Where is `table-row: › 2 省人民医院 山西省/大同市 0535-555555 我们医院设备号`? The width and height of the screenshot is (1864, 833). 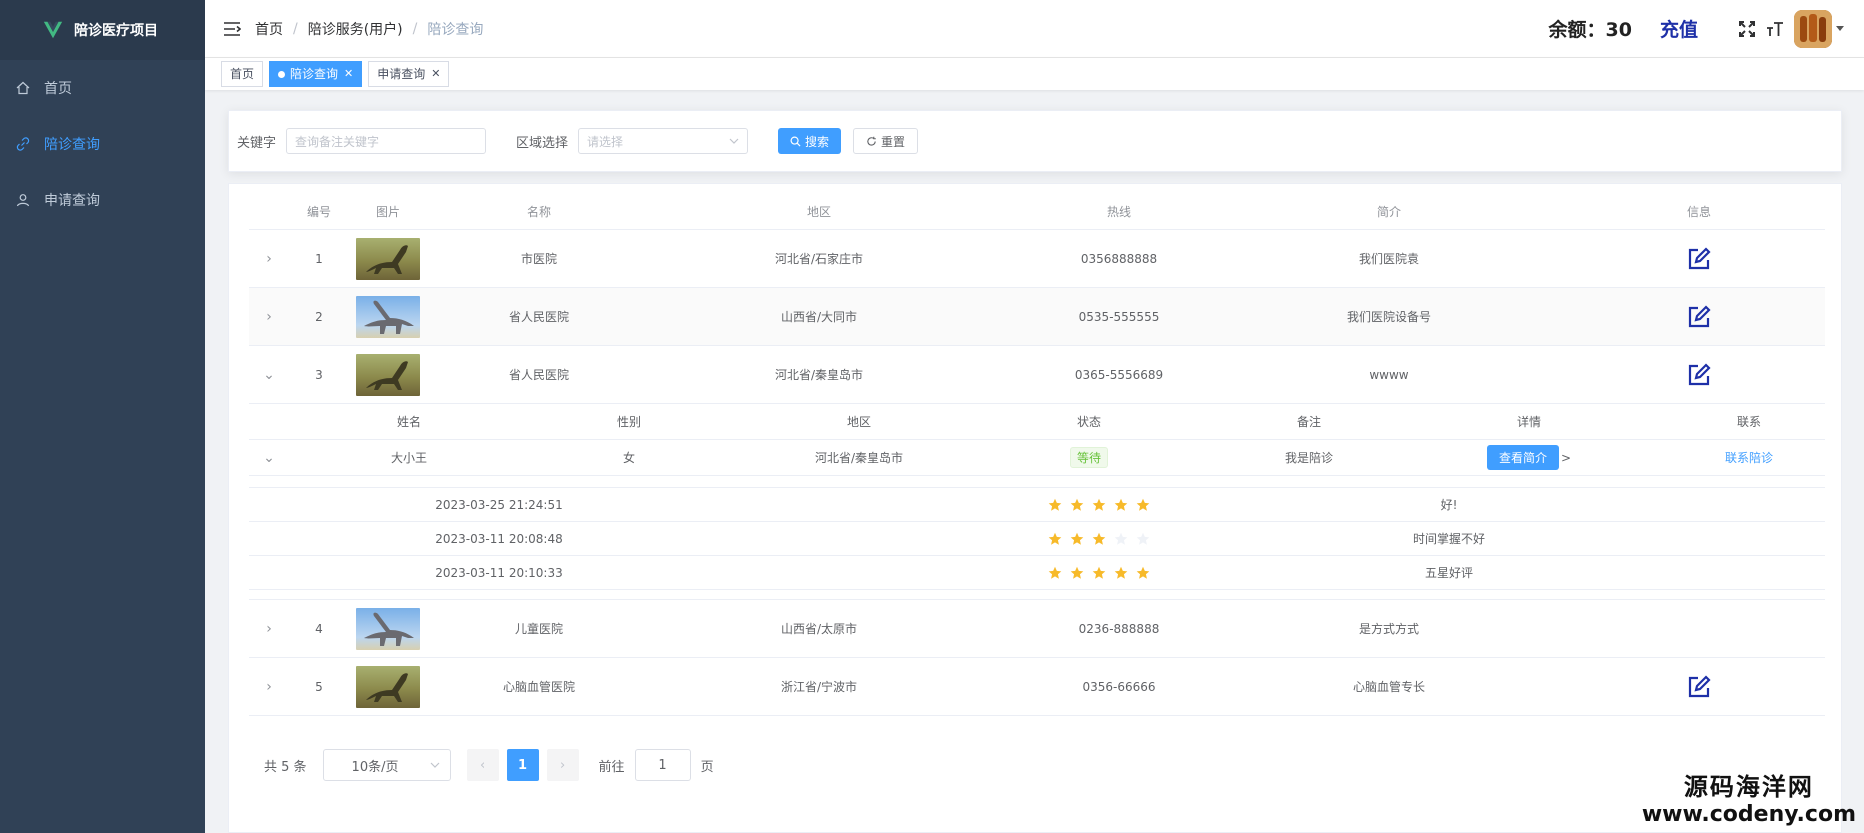 table-row: › 2 省人民医院 山西省/大同市 0535-555555 我们医院设备号 is located at coordinates (1037, 317).